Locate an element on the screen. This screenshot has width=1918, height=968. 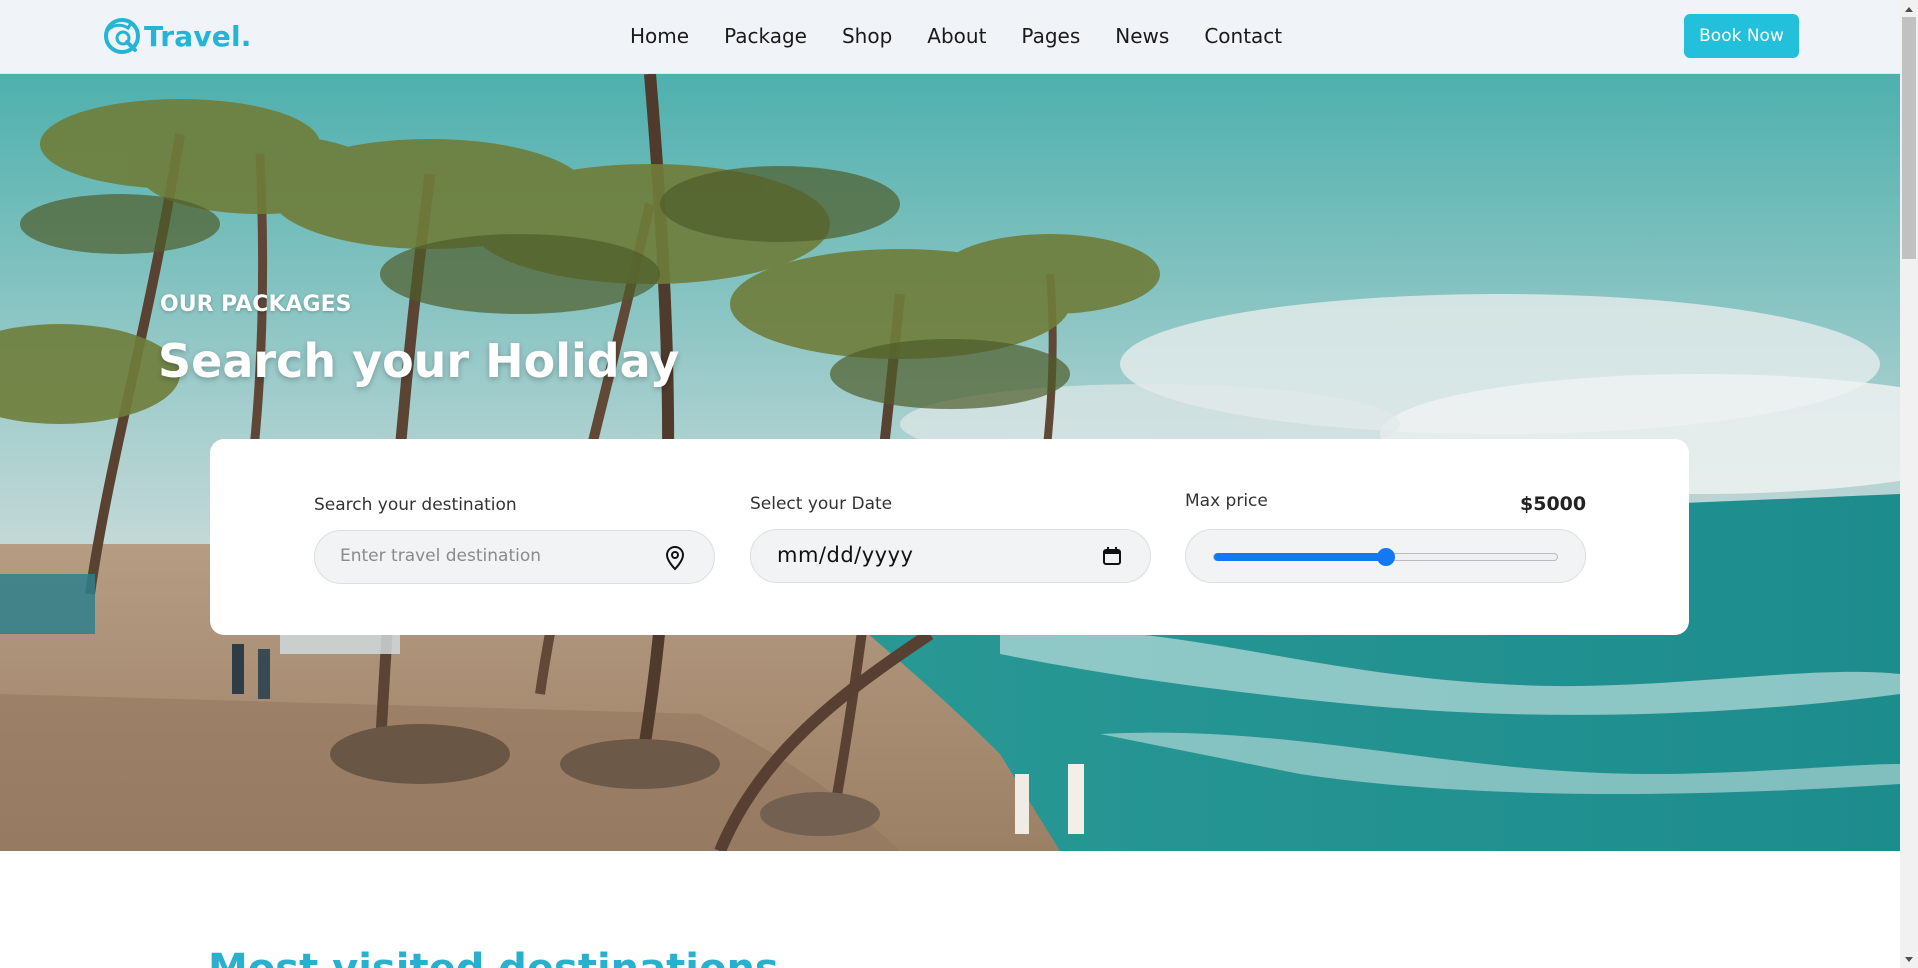
destination-field is located at coordinates (514, 557).